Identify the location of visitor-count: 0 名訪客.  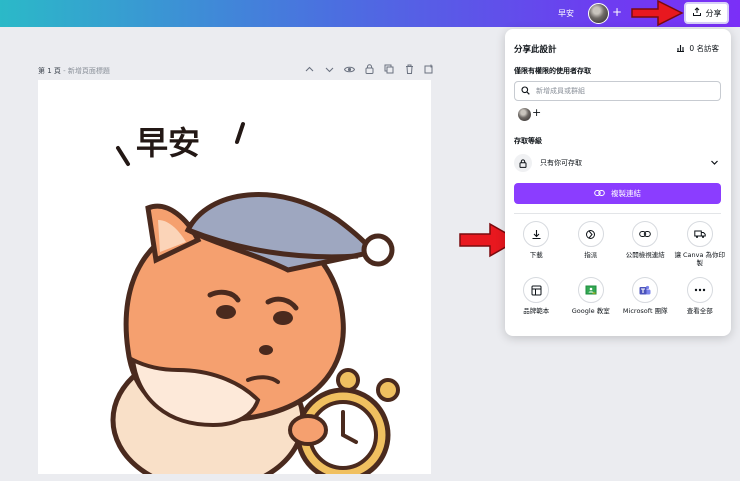
(697, 48).